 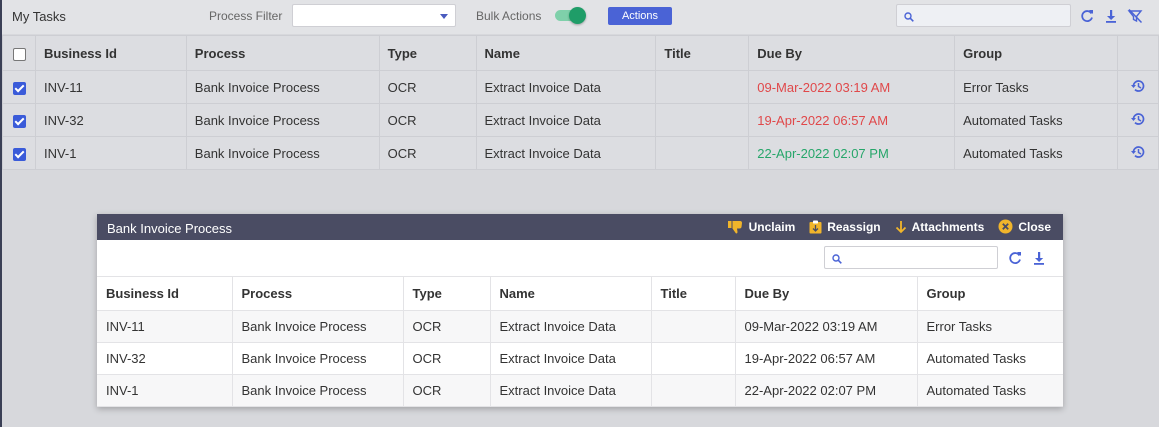 I want to click on select-all-checkbox, so click(x=19, y=54).